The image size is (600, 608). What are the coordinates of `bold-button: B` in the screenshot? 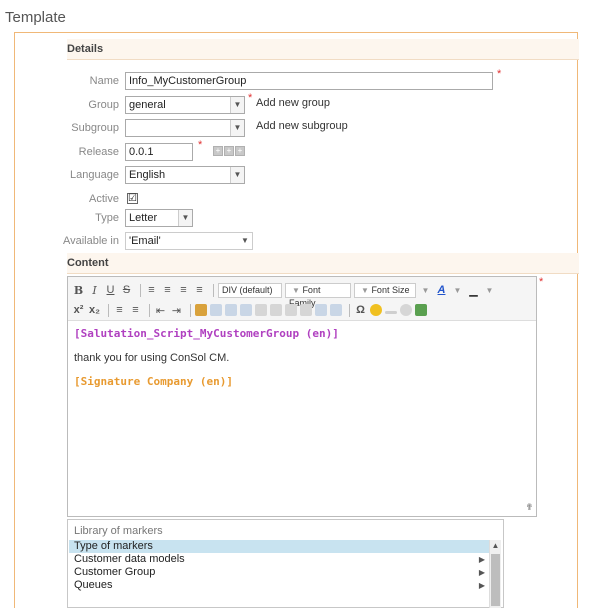 It's located at (78, 290).